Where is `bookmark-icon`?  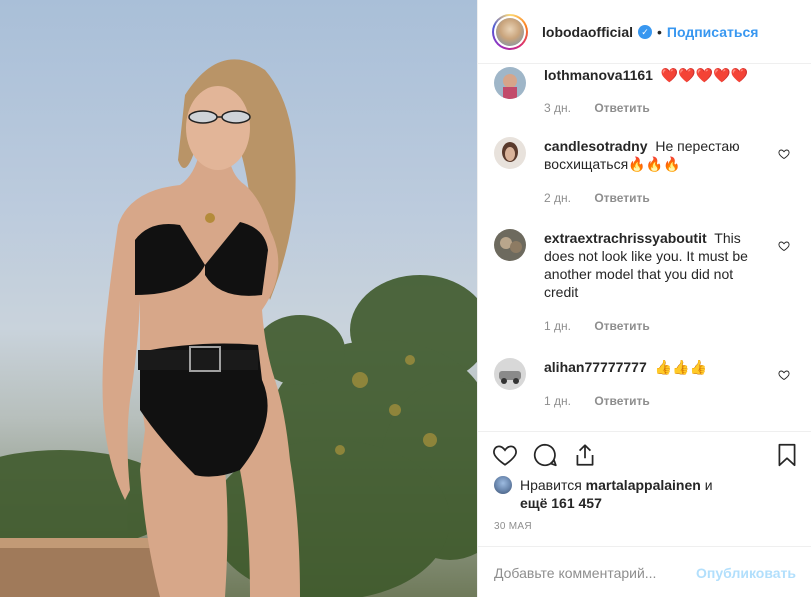
bookmark-icon is located at coordinates (787, 455).